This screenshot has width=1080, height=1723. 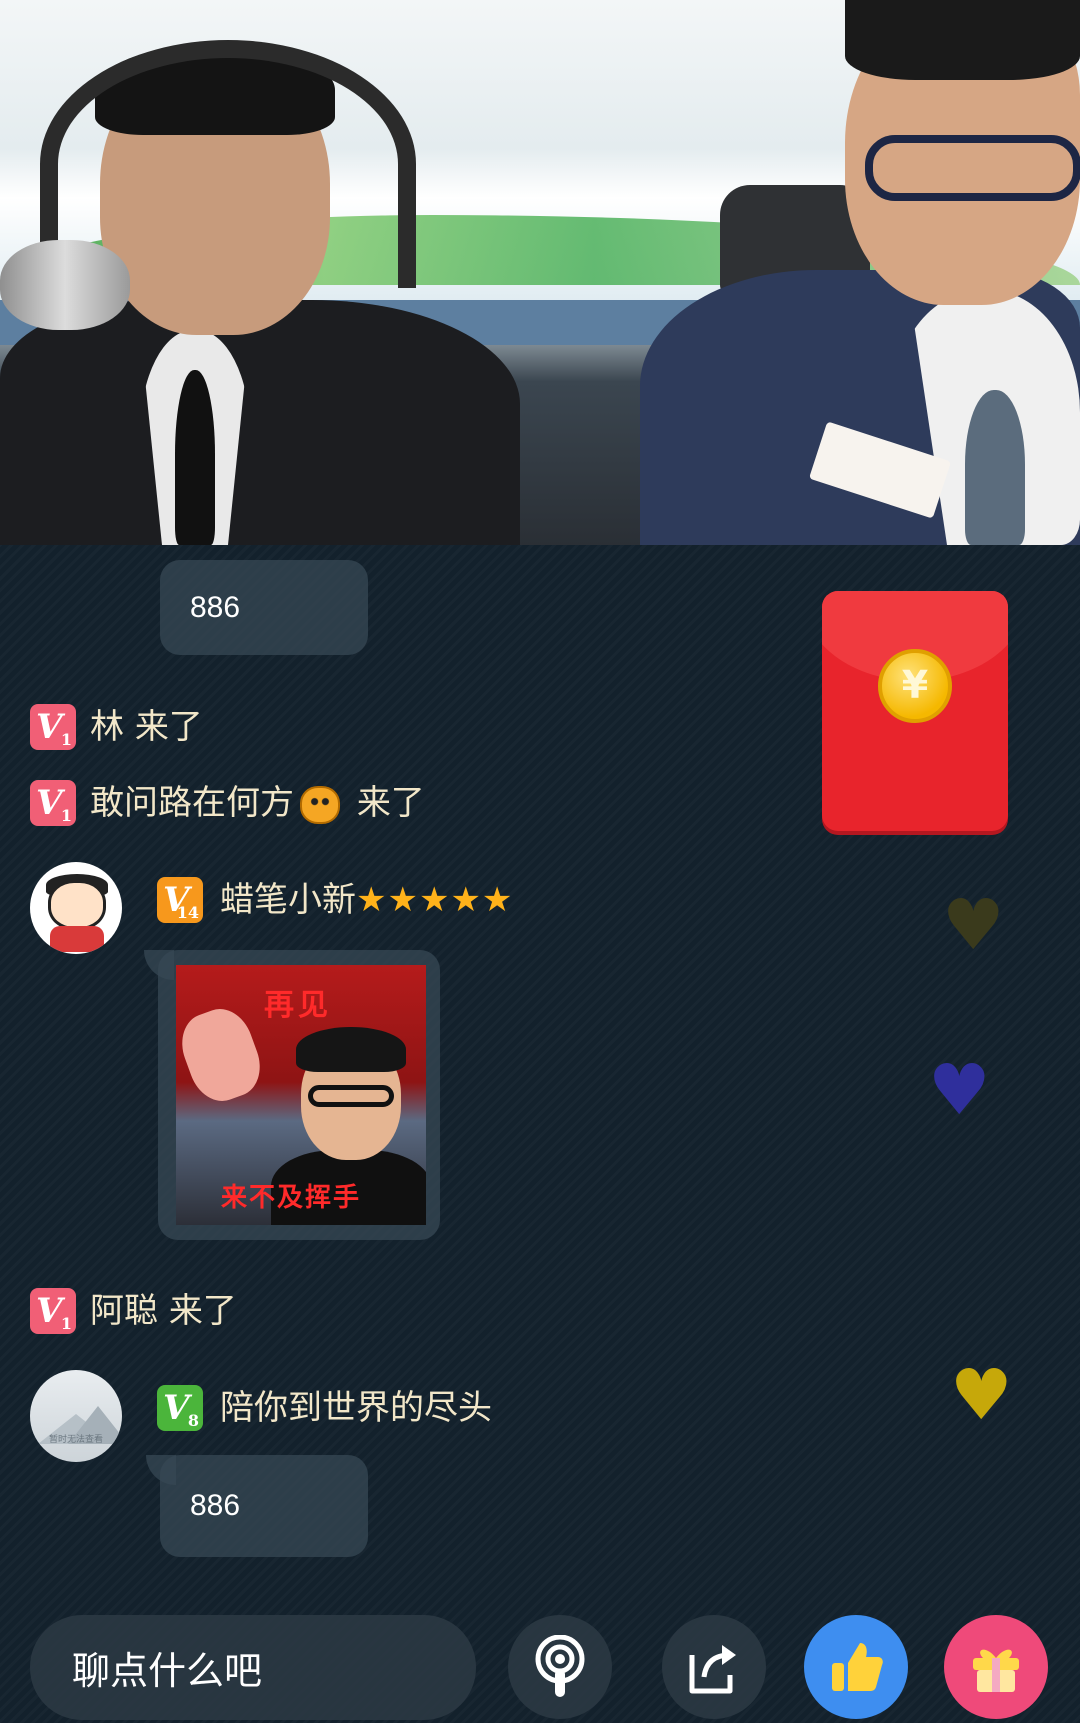 What do you see at coordinates (962, 40) in the screenshot?
I see `host-right-hair` at bounding box center [962, 40].